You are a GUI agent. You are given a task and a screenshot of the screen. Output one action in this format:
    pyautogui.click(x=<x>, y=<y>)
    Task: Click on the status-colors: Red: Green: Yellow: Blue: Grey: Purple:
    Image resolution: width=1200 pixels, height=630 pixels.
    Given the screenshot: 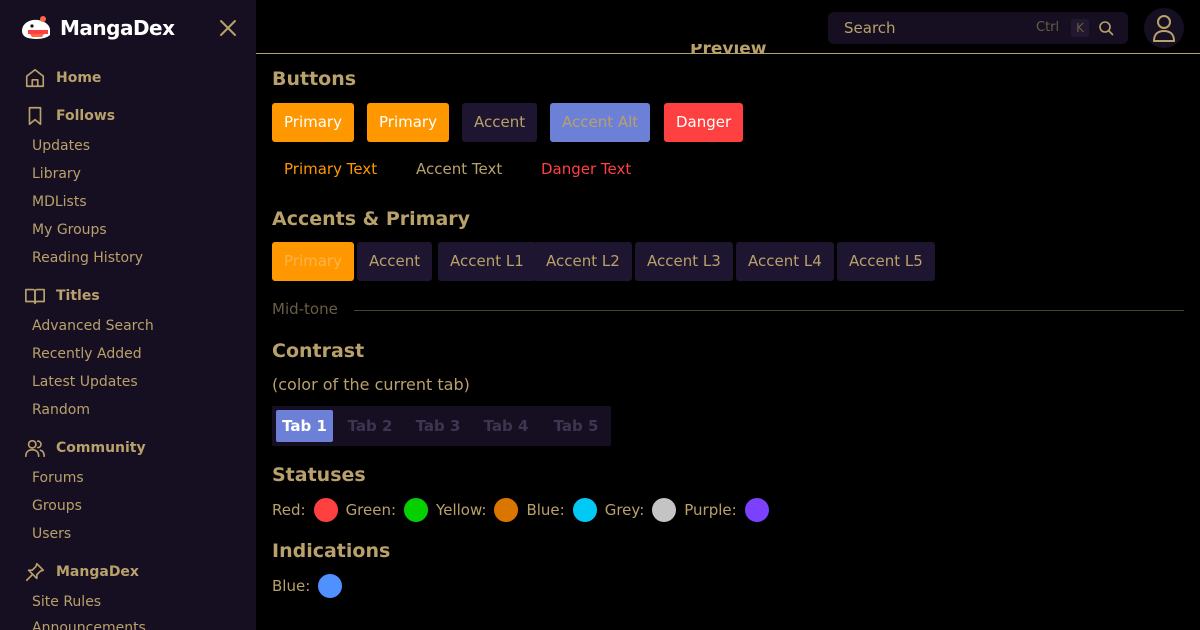 What is the action you would take?
    pyautogui.click(x=524, y=510)
    